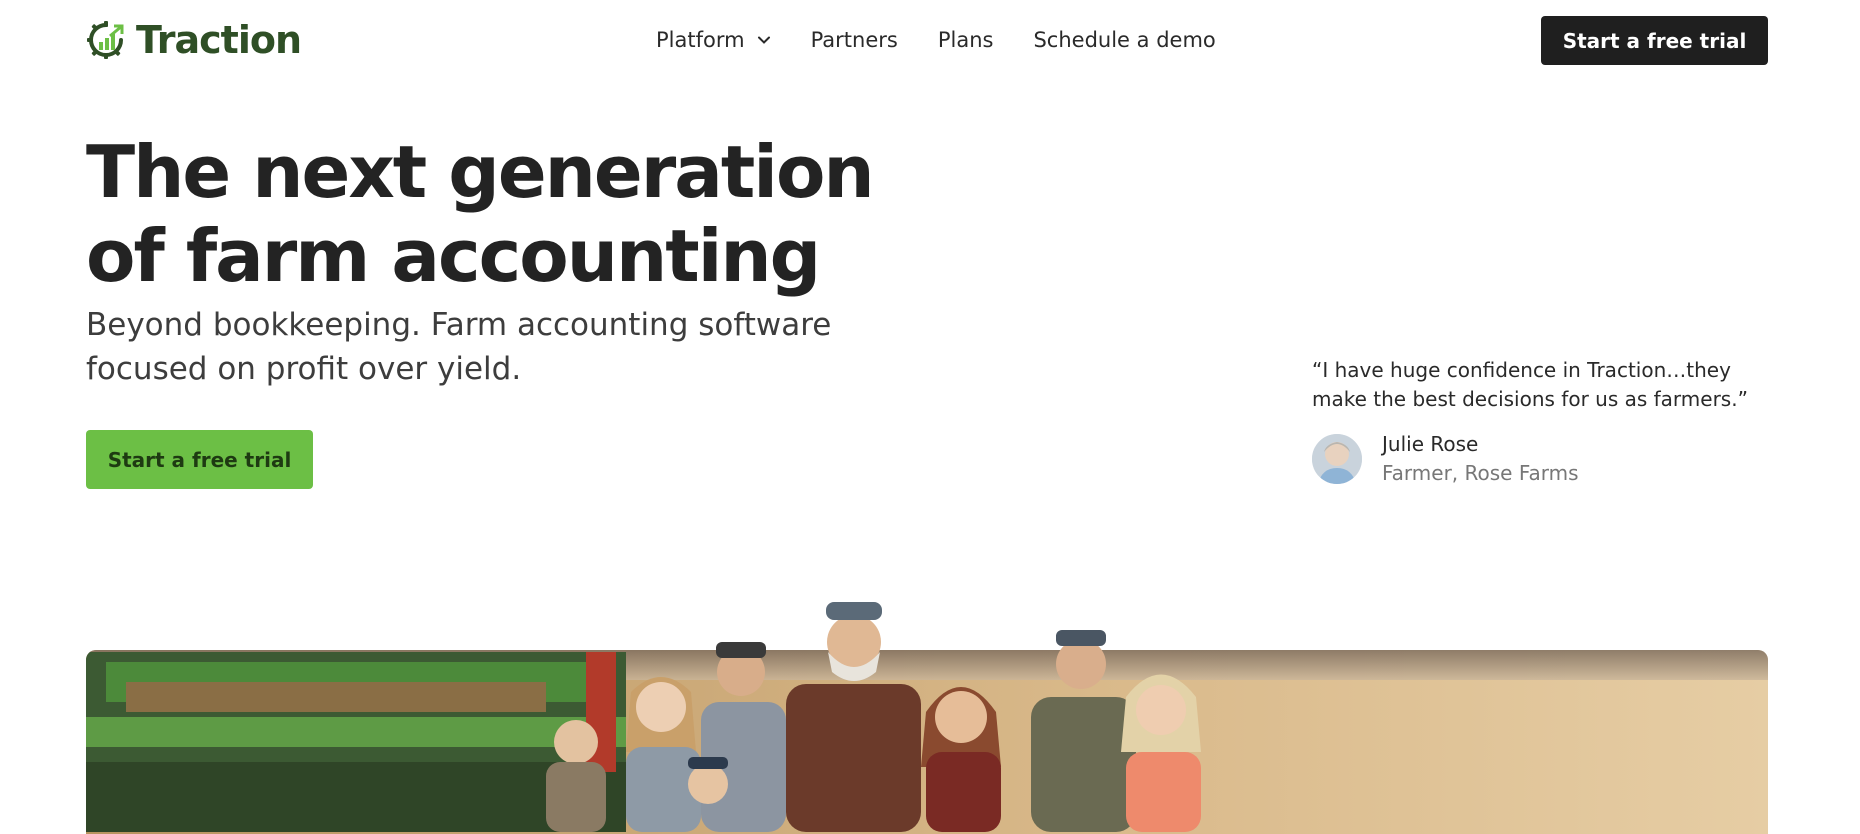 This screenshot has height=834, width=1860. I want to click on gear-chart-icon, so click(105, 40).